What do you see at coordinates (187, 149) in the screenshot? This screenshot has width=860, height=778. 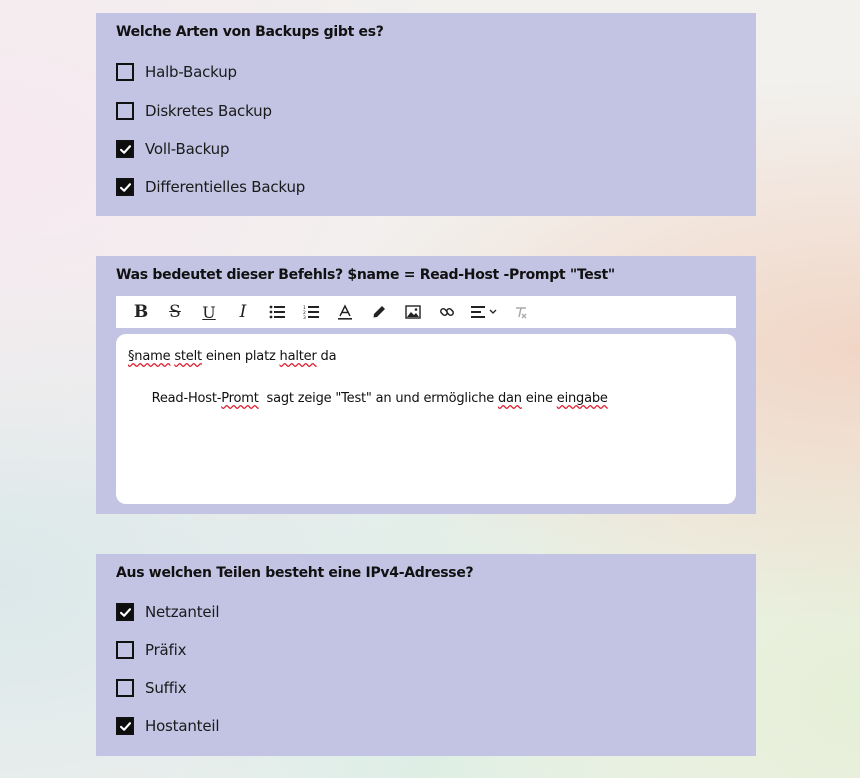 I see `option-label: Voll-Backup` at bounding box center [187, 149].